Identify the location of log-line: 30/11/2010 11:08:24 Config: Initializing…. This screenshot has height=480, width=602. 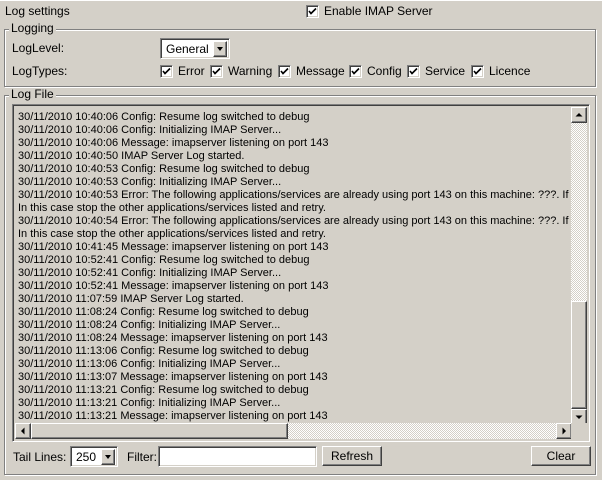
(149, 325).